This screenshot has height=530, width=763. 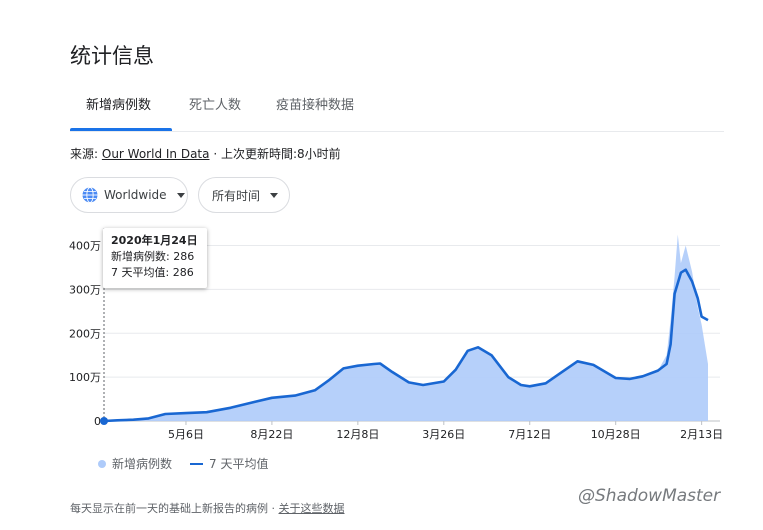 I want to click on footer-text: 每天显示在前一天的基础上新报告的病例, so click(x=169, y=508).